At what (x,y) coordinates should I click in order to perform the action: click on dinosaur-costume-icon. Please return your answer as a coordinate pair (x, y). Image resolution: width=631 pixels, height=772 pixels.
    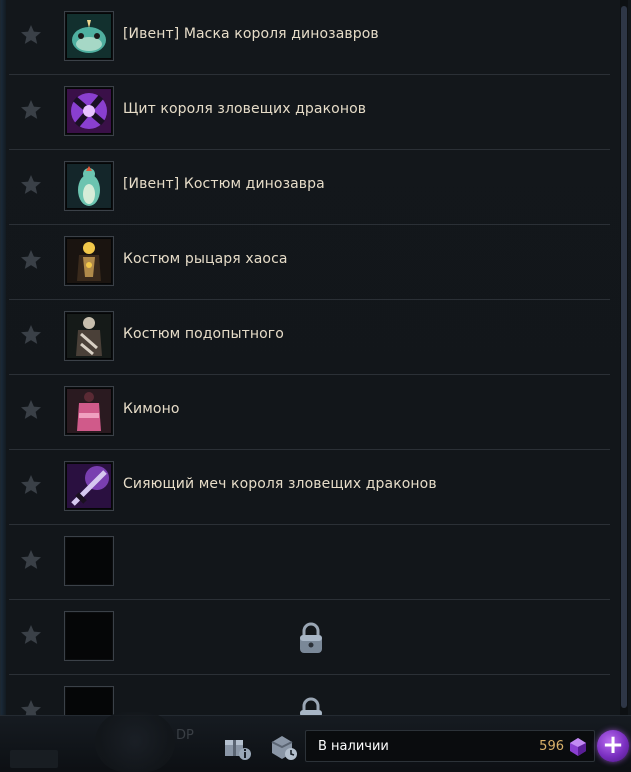
    Looking at the image, I should click on (89, 186).